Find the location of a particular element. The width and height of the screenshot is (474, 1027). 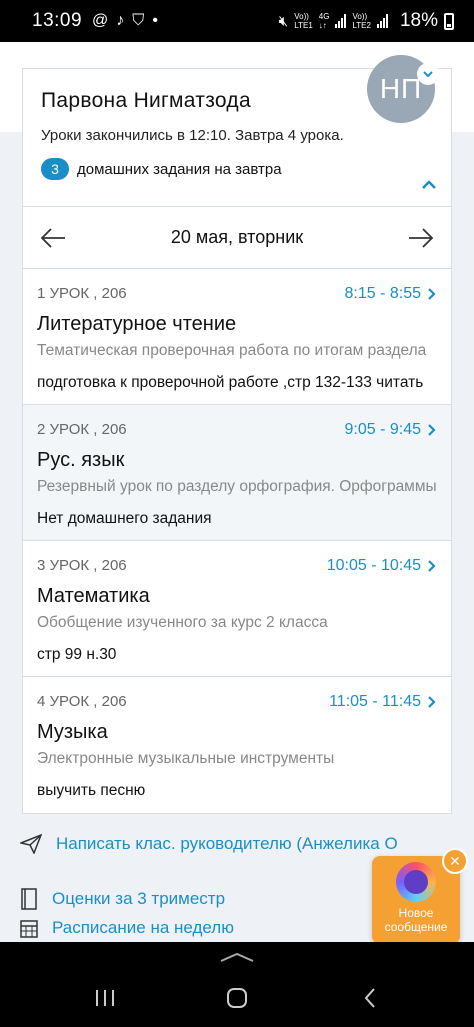

write-teacher-link: Написать клас. руководителю (Анжелика О is located at coordinates (209, 844).